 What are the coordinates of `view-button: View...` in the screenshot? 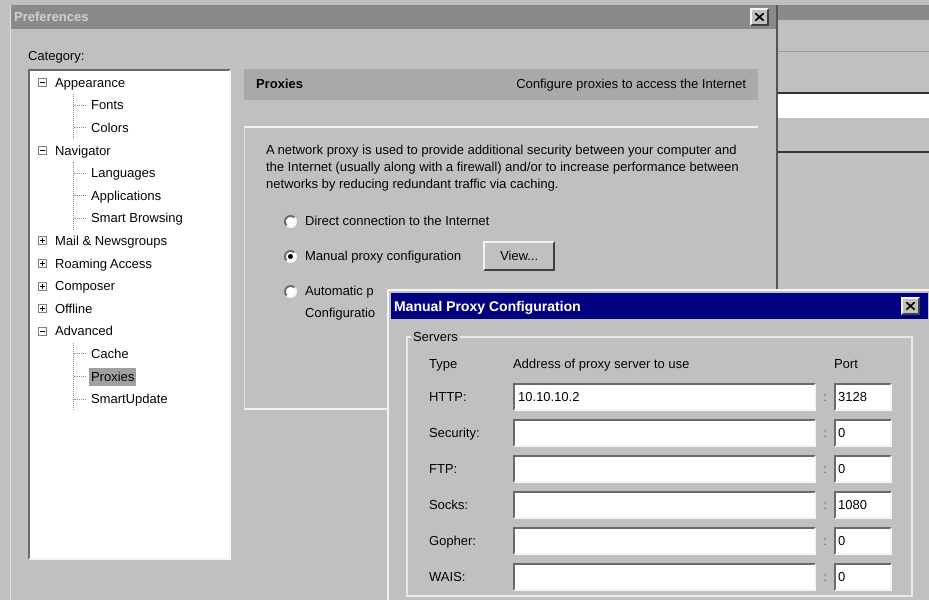 It's located at (519, 256).